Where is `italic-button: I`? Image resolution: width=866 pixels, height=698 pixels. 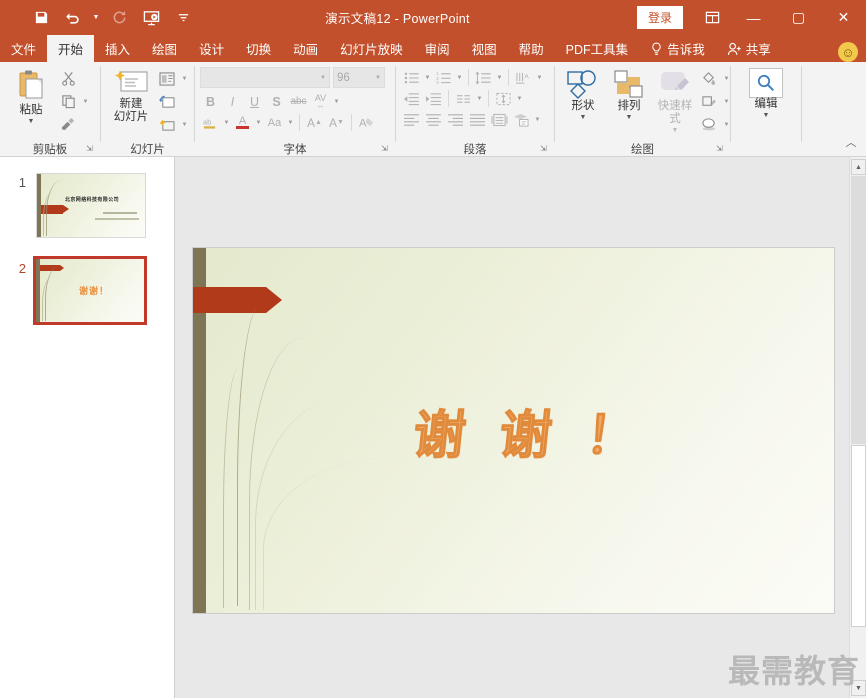
italic-button: I is located at coordinates (232, 101).